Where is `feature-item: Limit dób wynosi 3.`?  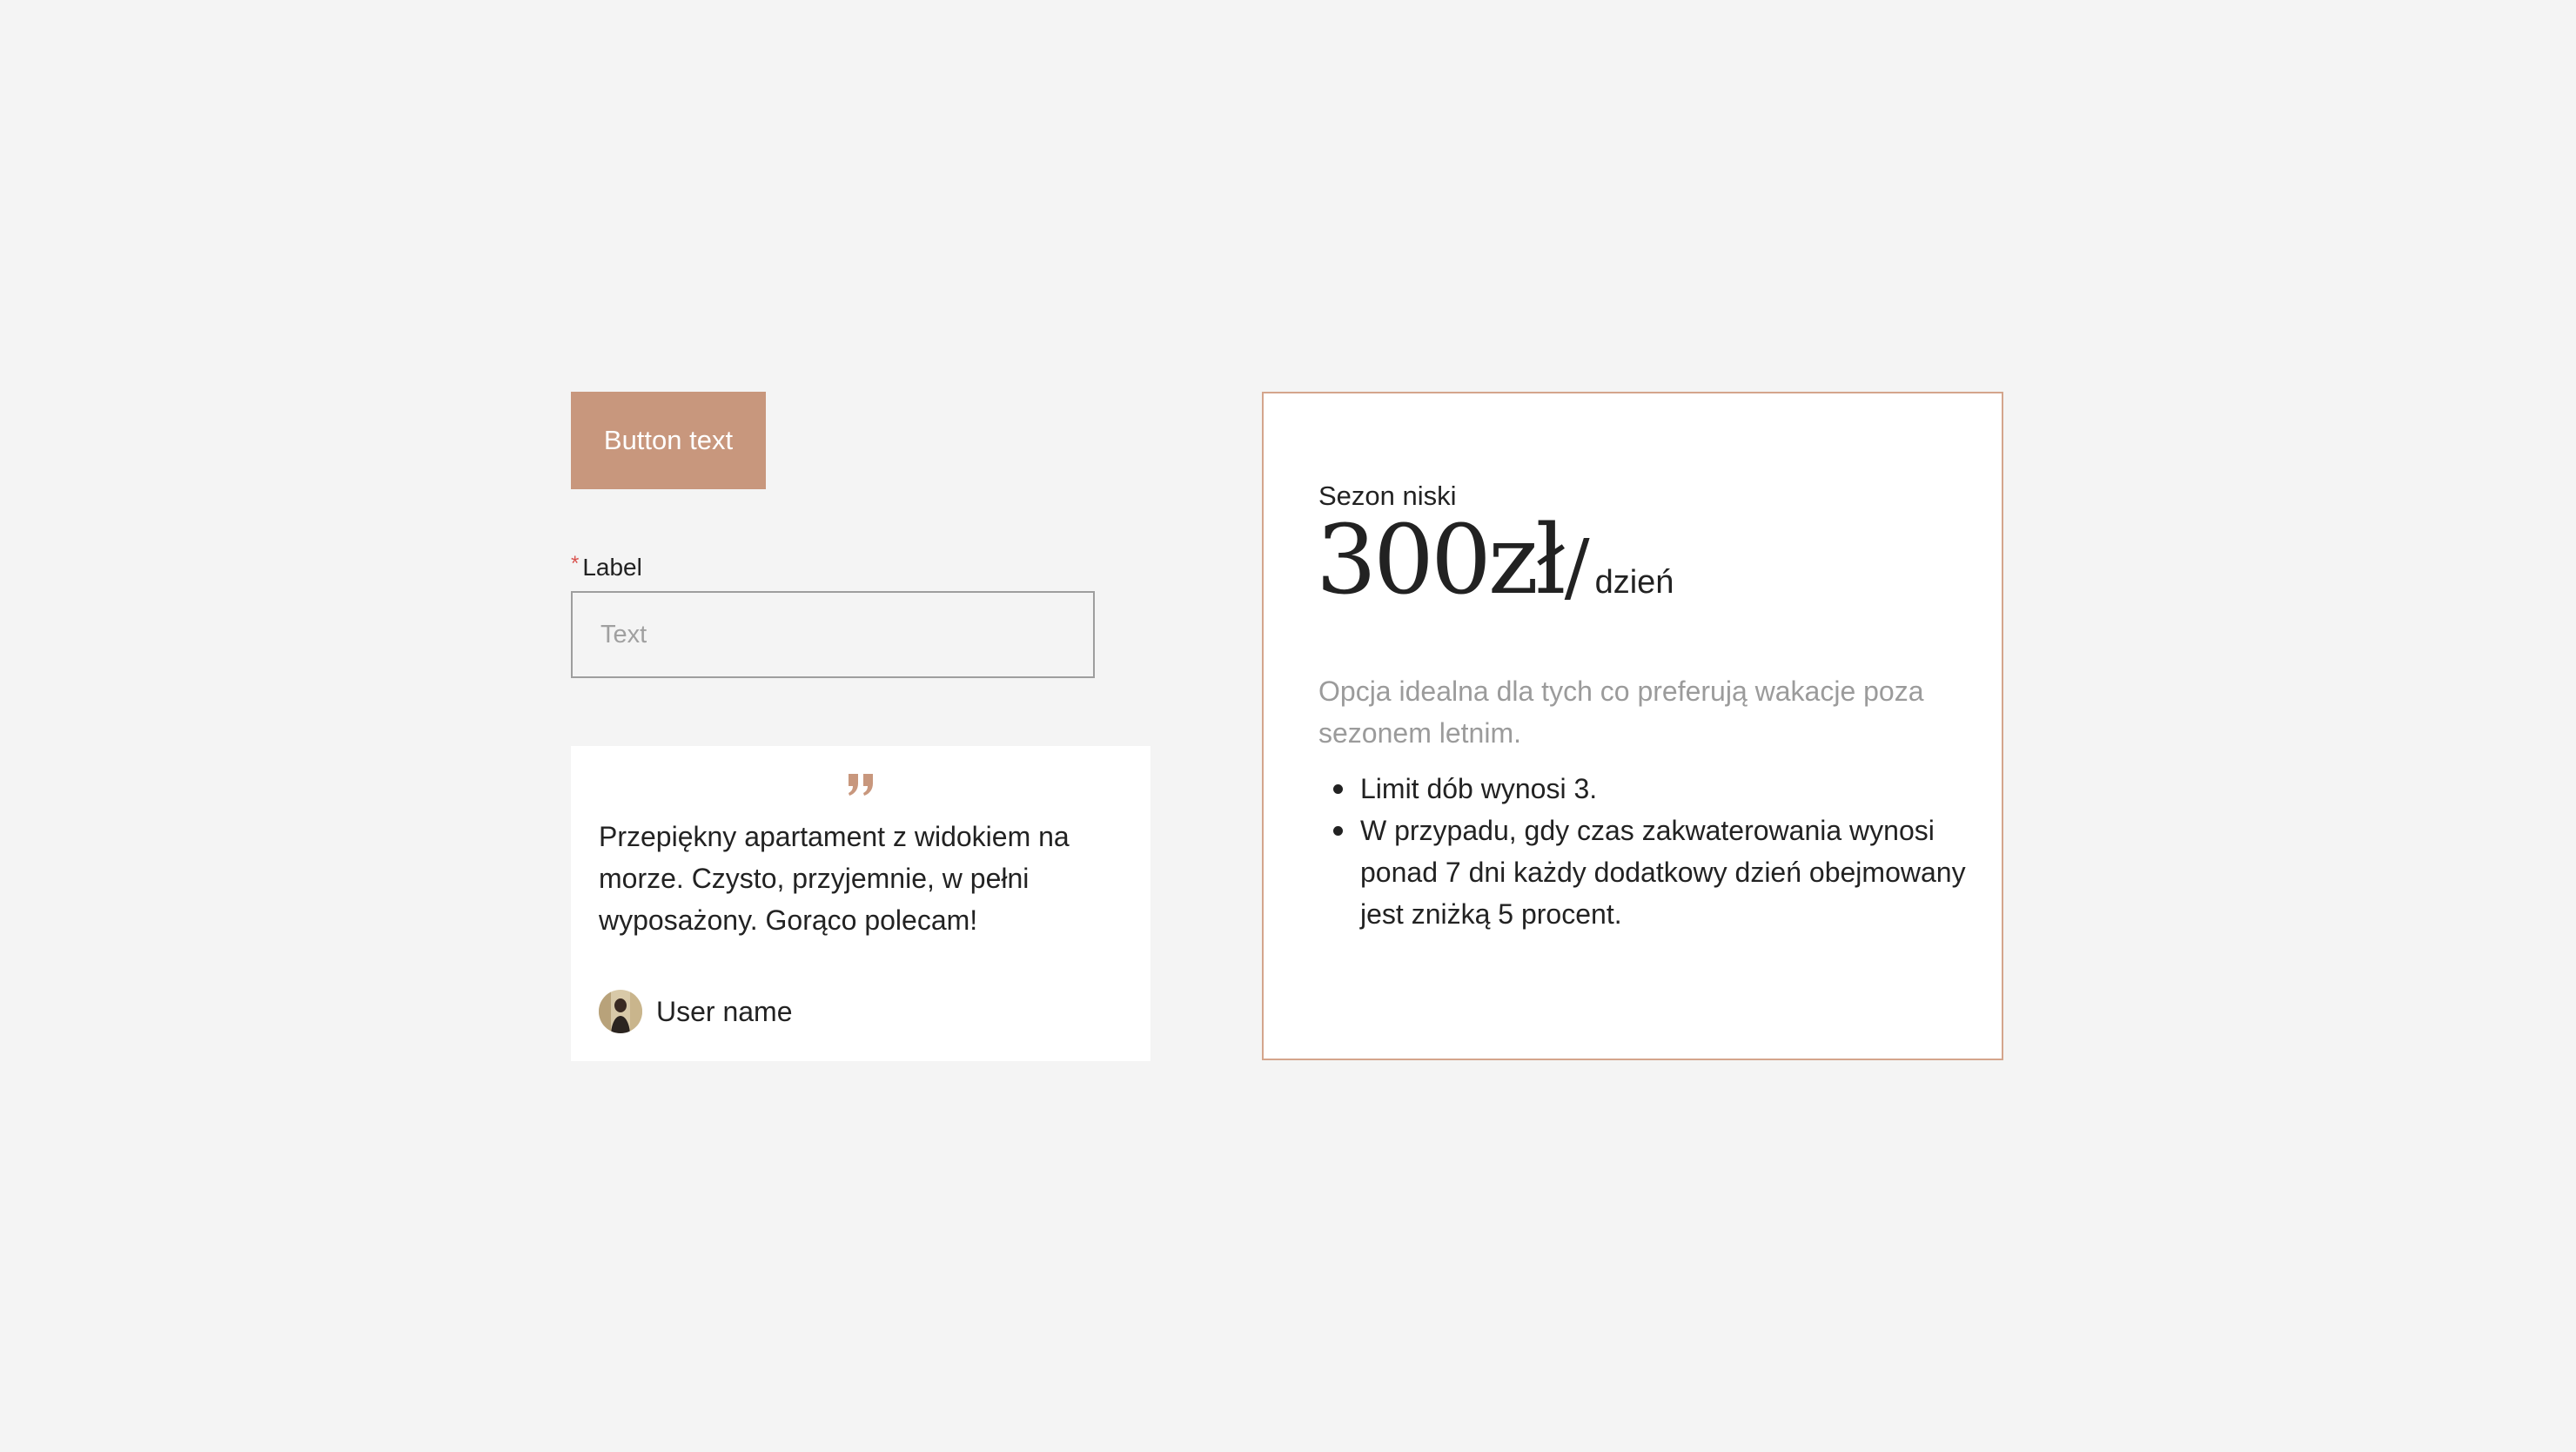 feature-item: Limit dób wynosi 3. is located at coordinates (1664, 789).